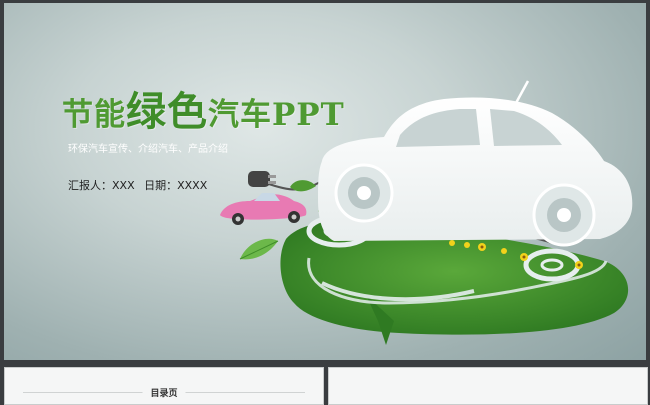 The image size is (650, 405). What do you see at coordinates (176, 185) in the screenshot?
I see `date-label: 日期：XXXX` at bounding box center [176, 185].